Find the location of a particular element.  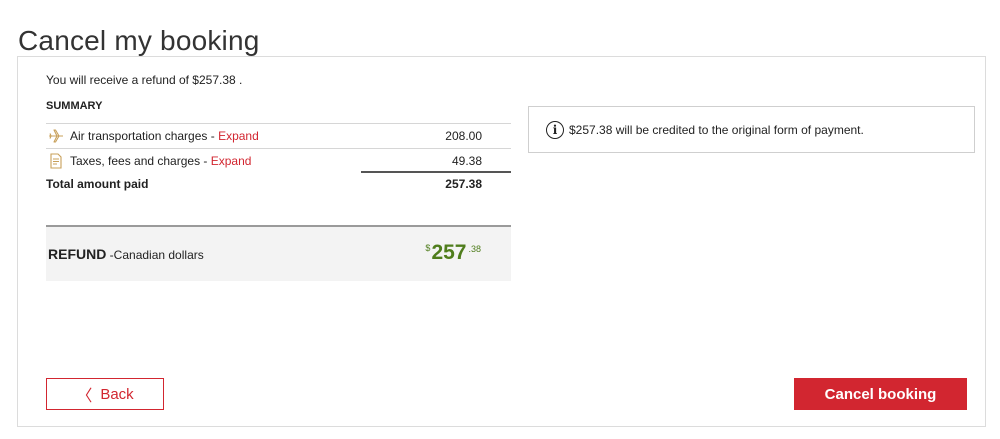

expand-air-link: Expand is located at coordinates (238, 136).